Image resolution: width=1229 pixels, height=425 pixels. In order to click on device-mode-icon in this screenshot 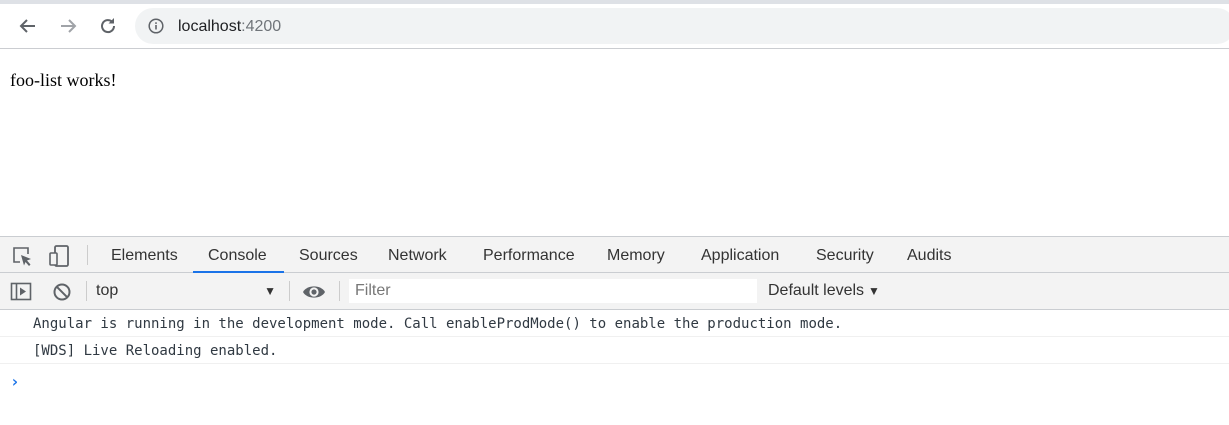, I will do `click(59, 256)`.